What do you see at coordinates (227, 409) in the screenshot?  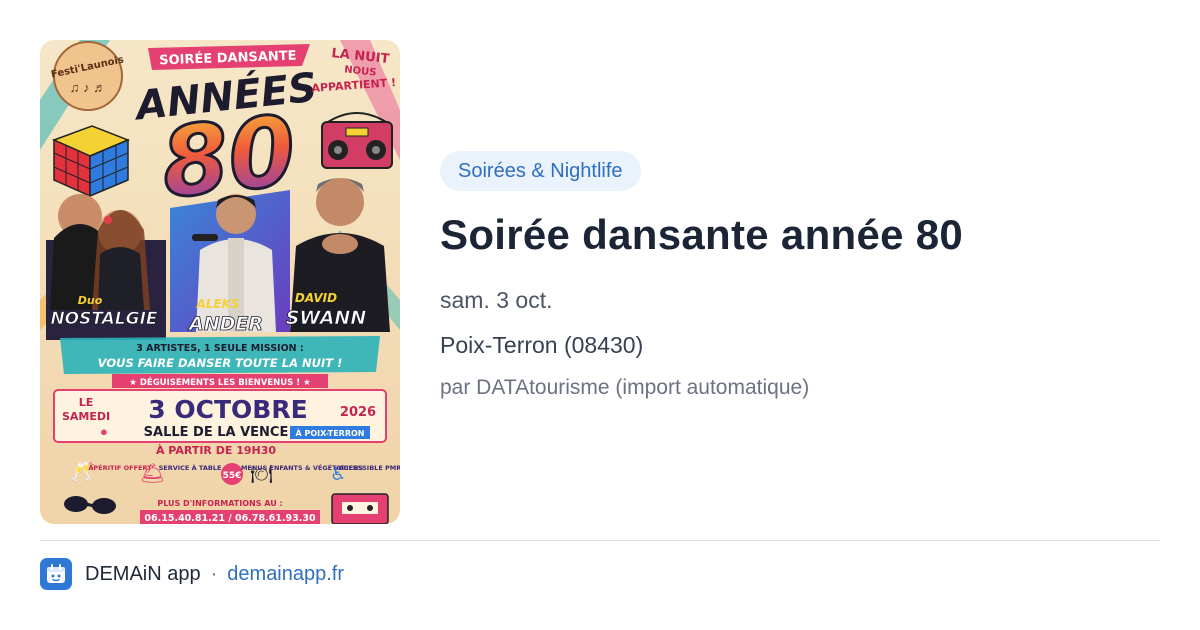 I see `date-big: 3 OCTOBRE` at bounding box center [227, 409].